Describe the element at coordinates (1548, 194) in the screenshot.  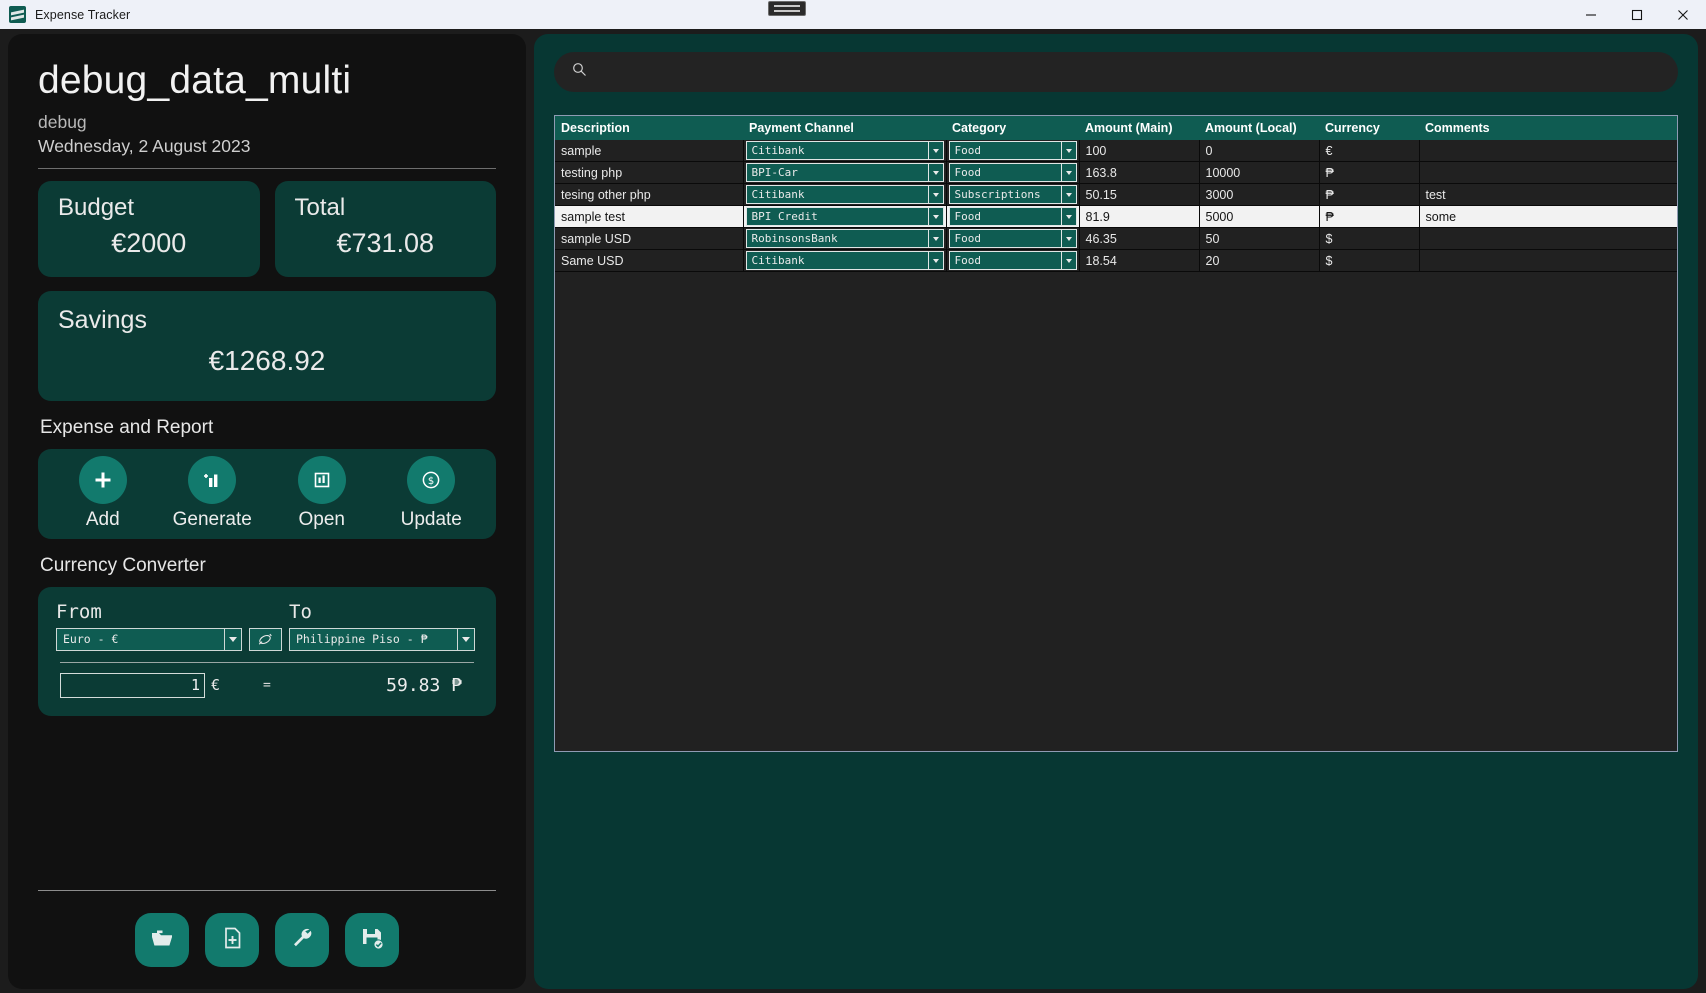
I see `cell-comments: test` at that location.